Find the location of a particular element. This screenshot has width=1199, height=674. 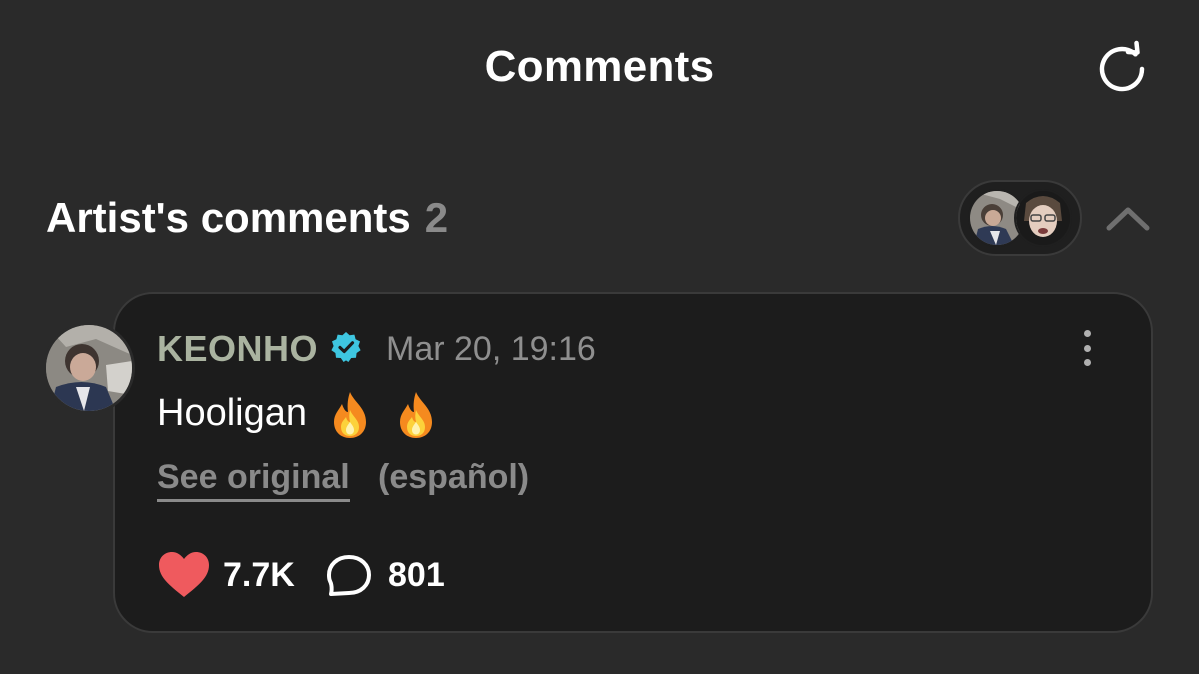

original-language: (español) is located at coordinates (454, 477).